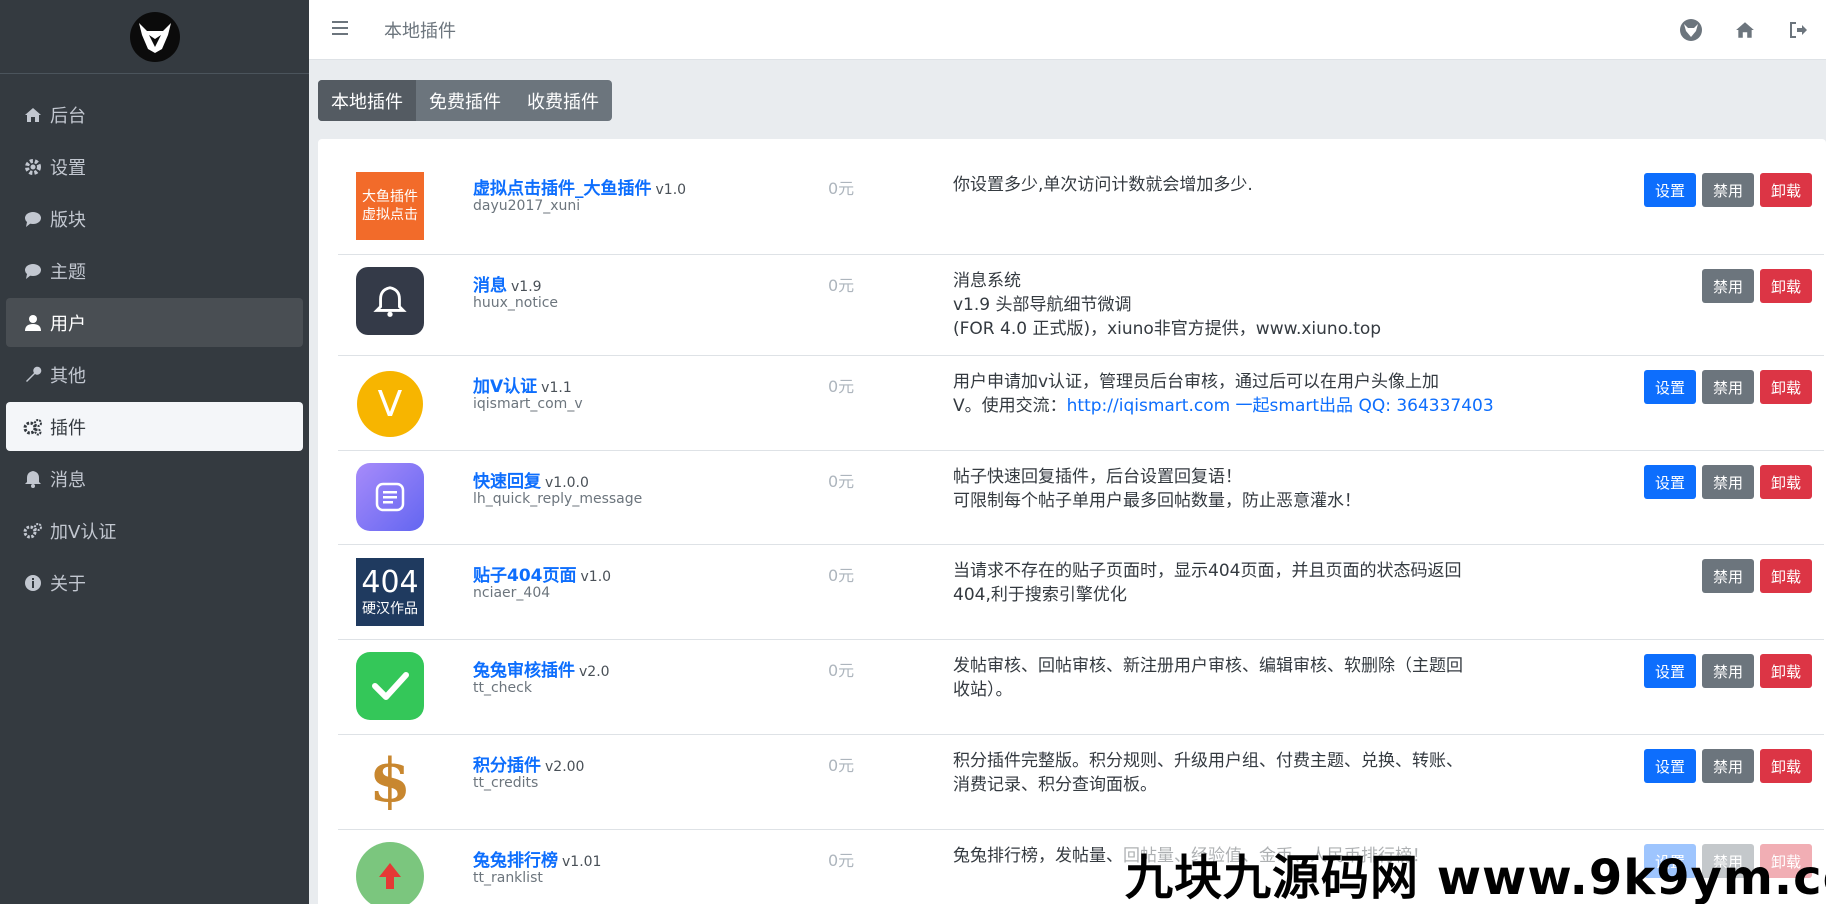  Describe the element at coordinates (525, 576) in the screenshot. I see `plugin-name: 贴子404页面` at that location.